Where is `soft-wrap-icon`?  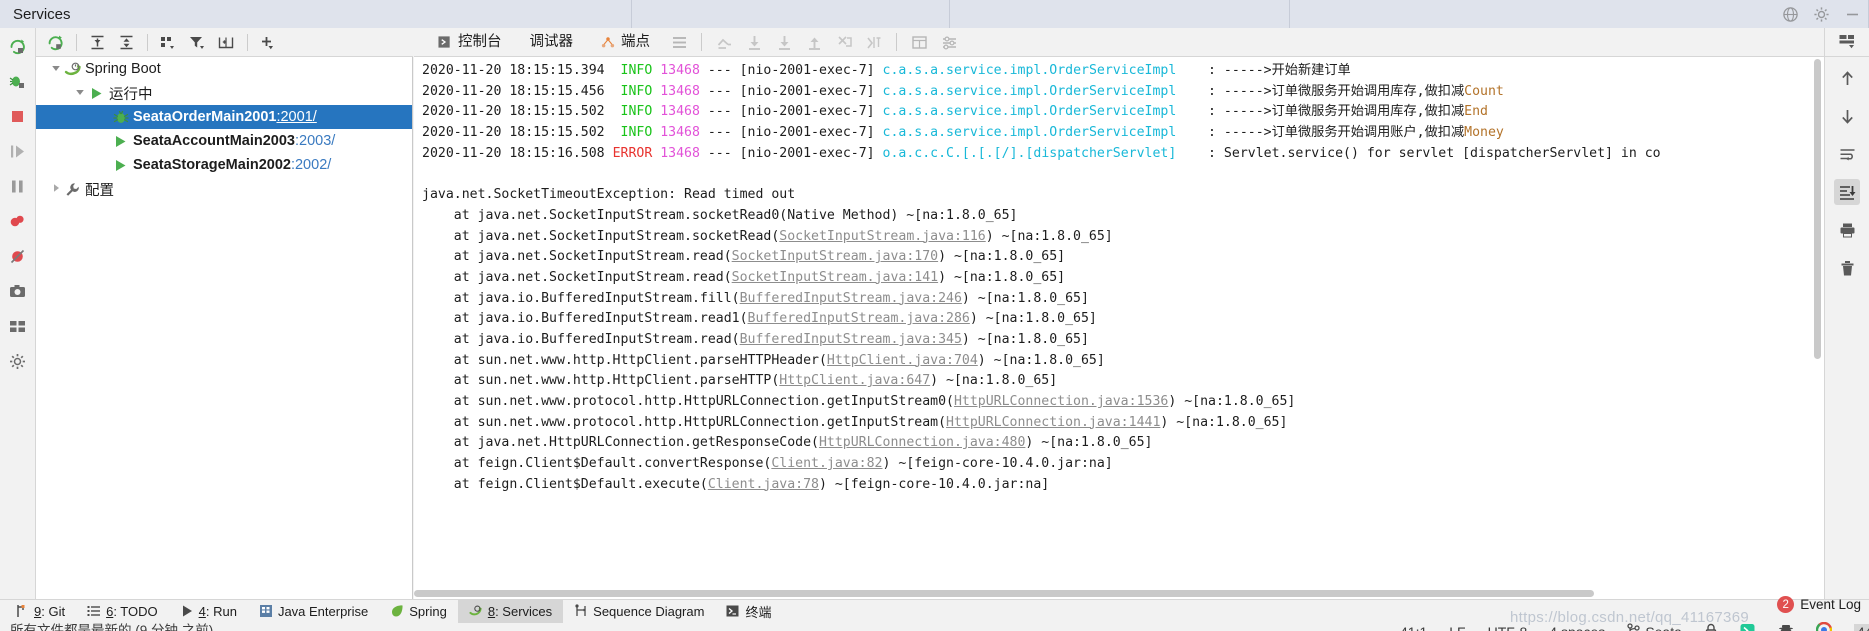 soft-wrap-icon is located at coordinates (1847, 154).